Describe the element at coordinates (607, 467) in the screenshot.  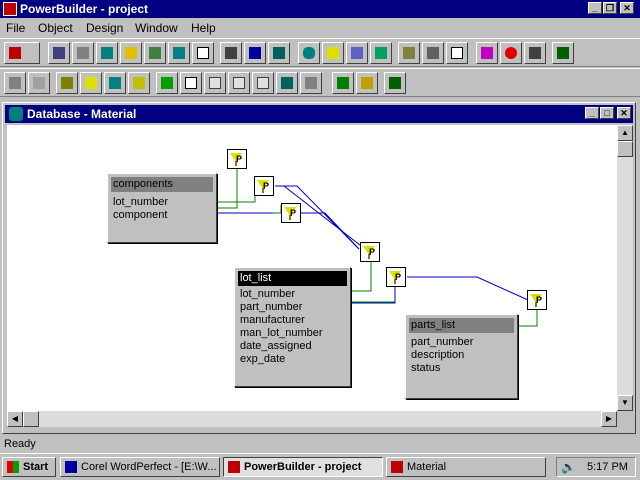
I see `clock: 5:17 PM` at that location.